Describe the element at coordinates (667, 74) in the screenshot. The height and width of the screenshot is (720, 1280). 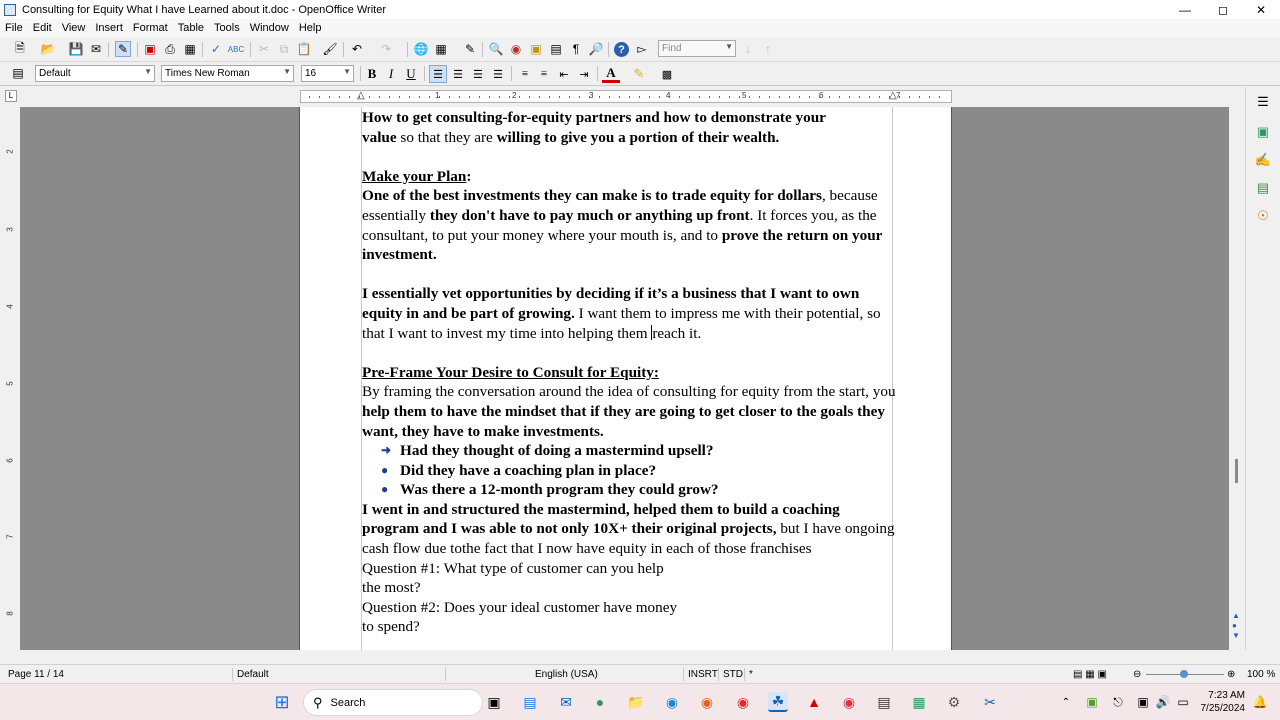
I see `background-color-icon: ▩` at that location.